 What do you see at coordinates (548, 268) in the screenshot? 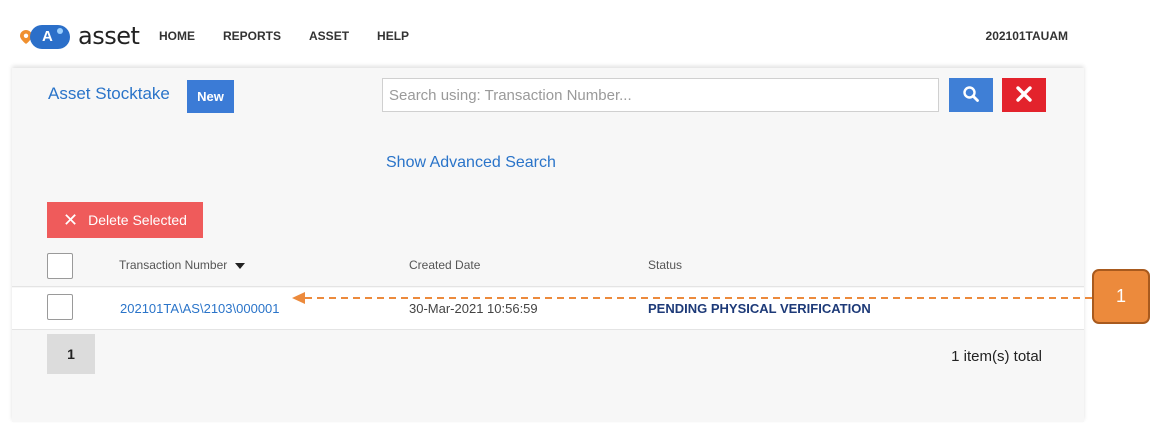
I see `table-header: Transaction Number Created Date Status` at bounding box center [548, 268].